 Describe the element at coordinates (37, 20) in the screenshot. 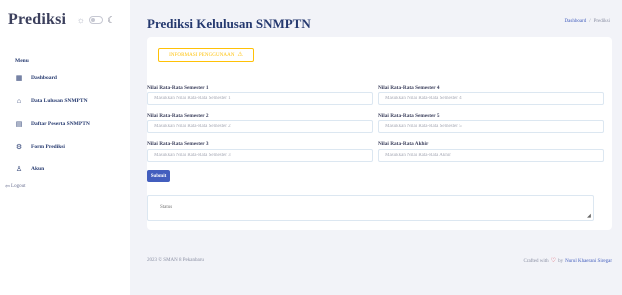

I see `brand-title: Prediksi` at that location.